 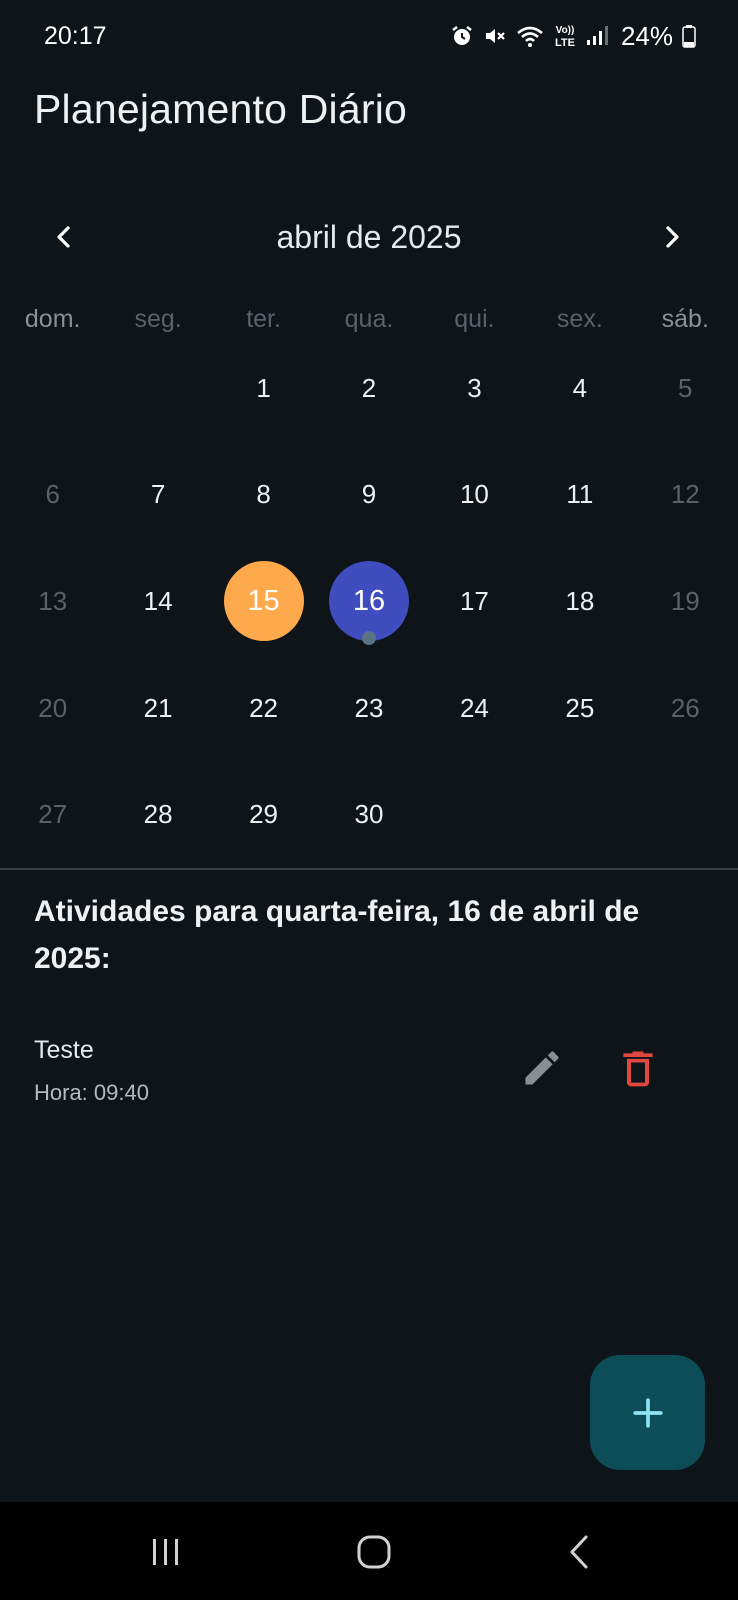 I want to click on day-number: 7, so click(x=158, y=494).